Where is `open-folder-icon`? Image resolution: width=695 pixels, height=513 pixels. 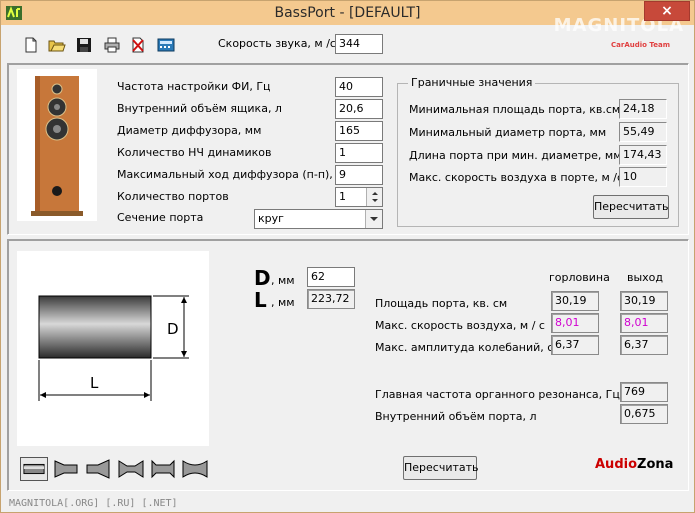 open-folder-icon is located at coordinates (57, 45).